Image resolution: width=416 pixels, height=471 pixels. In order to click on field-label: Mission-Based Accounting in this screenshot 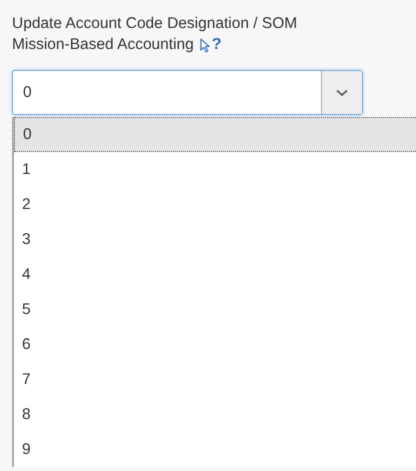, I will do `click(103, 45)`.